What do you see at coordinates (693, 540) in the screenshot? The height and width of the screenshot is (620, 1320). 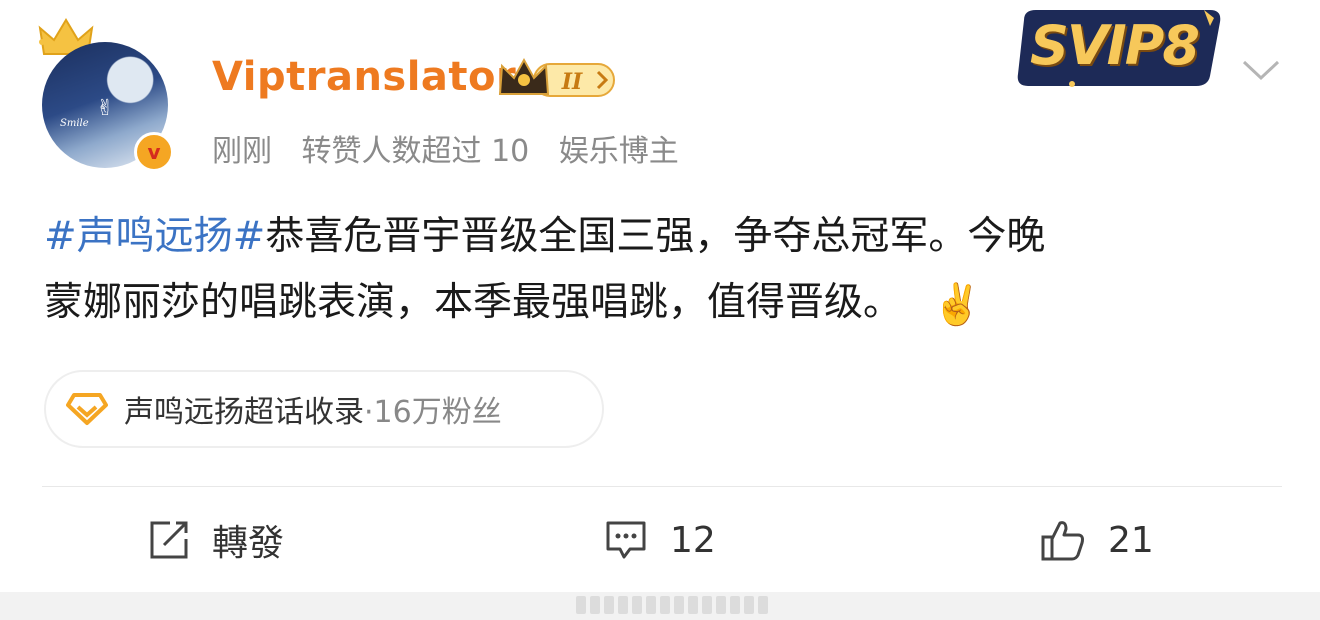 I see `comment-count: 12` at bounding box center [693, 540].